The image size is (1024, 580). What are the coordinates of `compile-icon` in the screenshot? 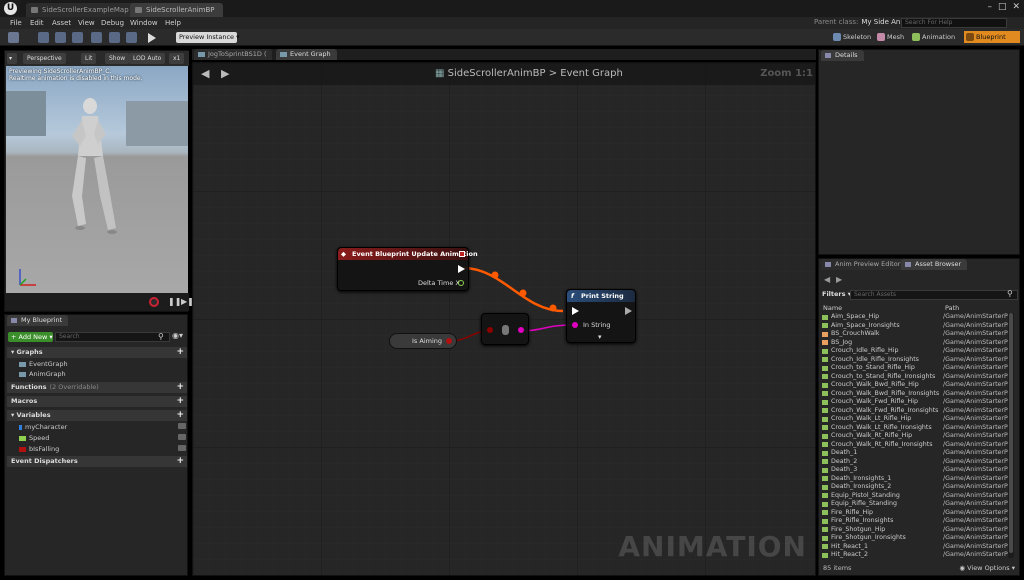 It's located at (13, 37).